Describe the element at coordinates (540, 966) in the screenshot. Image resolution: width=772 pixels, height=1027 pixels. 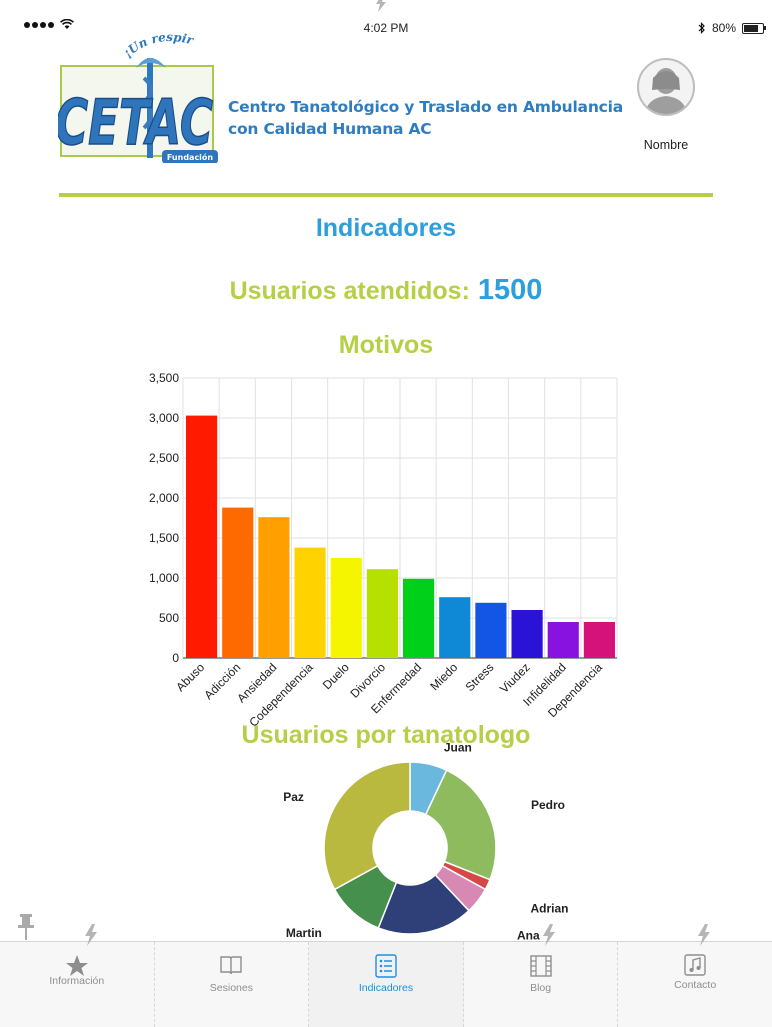
I see `film-icon` at that location.